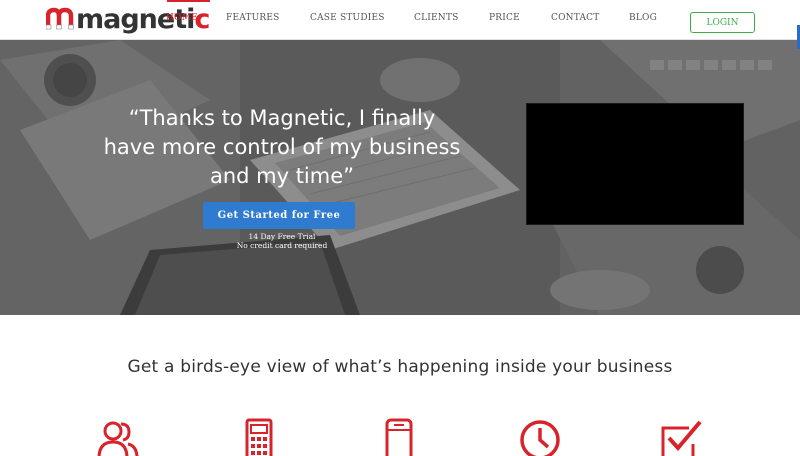 This screenshot has width=800, height=456. What do you see at coordinates (282, 118) in the screenshot?
I see `hero-quote-line-1: “Thanks to Magnetic, I finally` at bounding box center [282, 118].